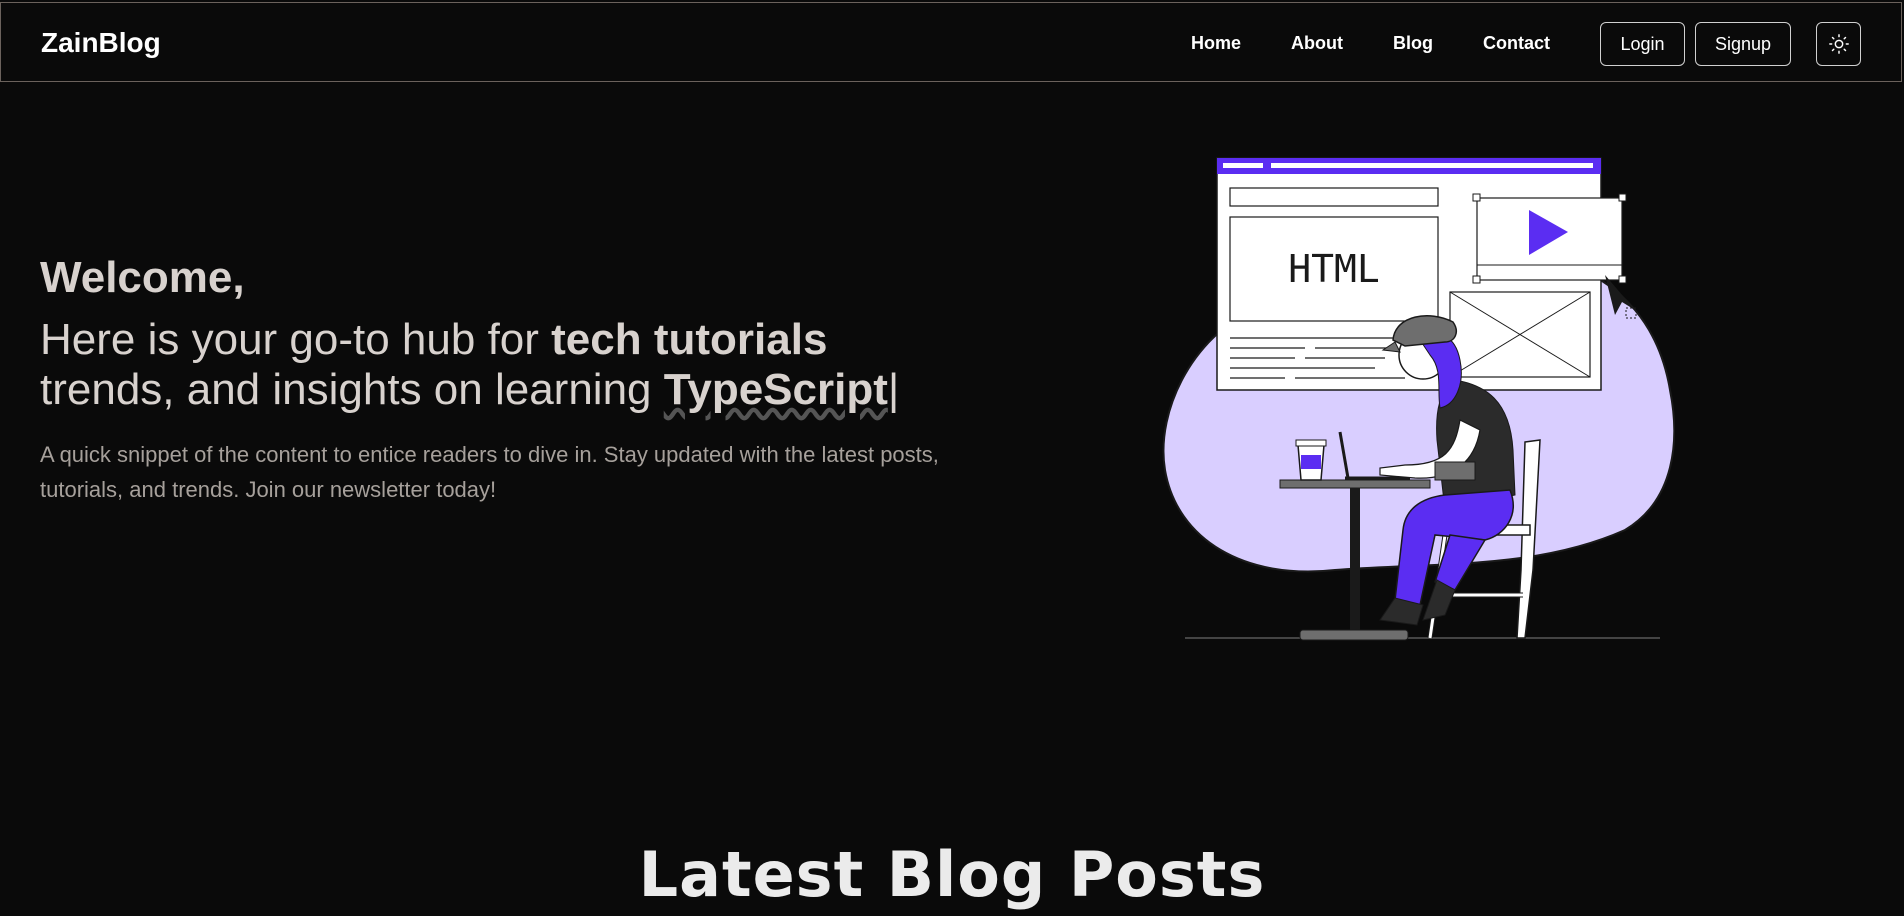 The height and width of the screenshot is (916, 1904). Describe the element at coordinates (142, 277) in the screenshot. I see `hero-welcome: Welcome,` at that location.